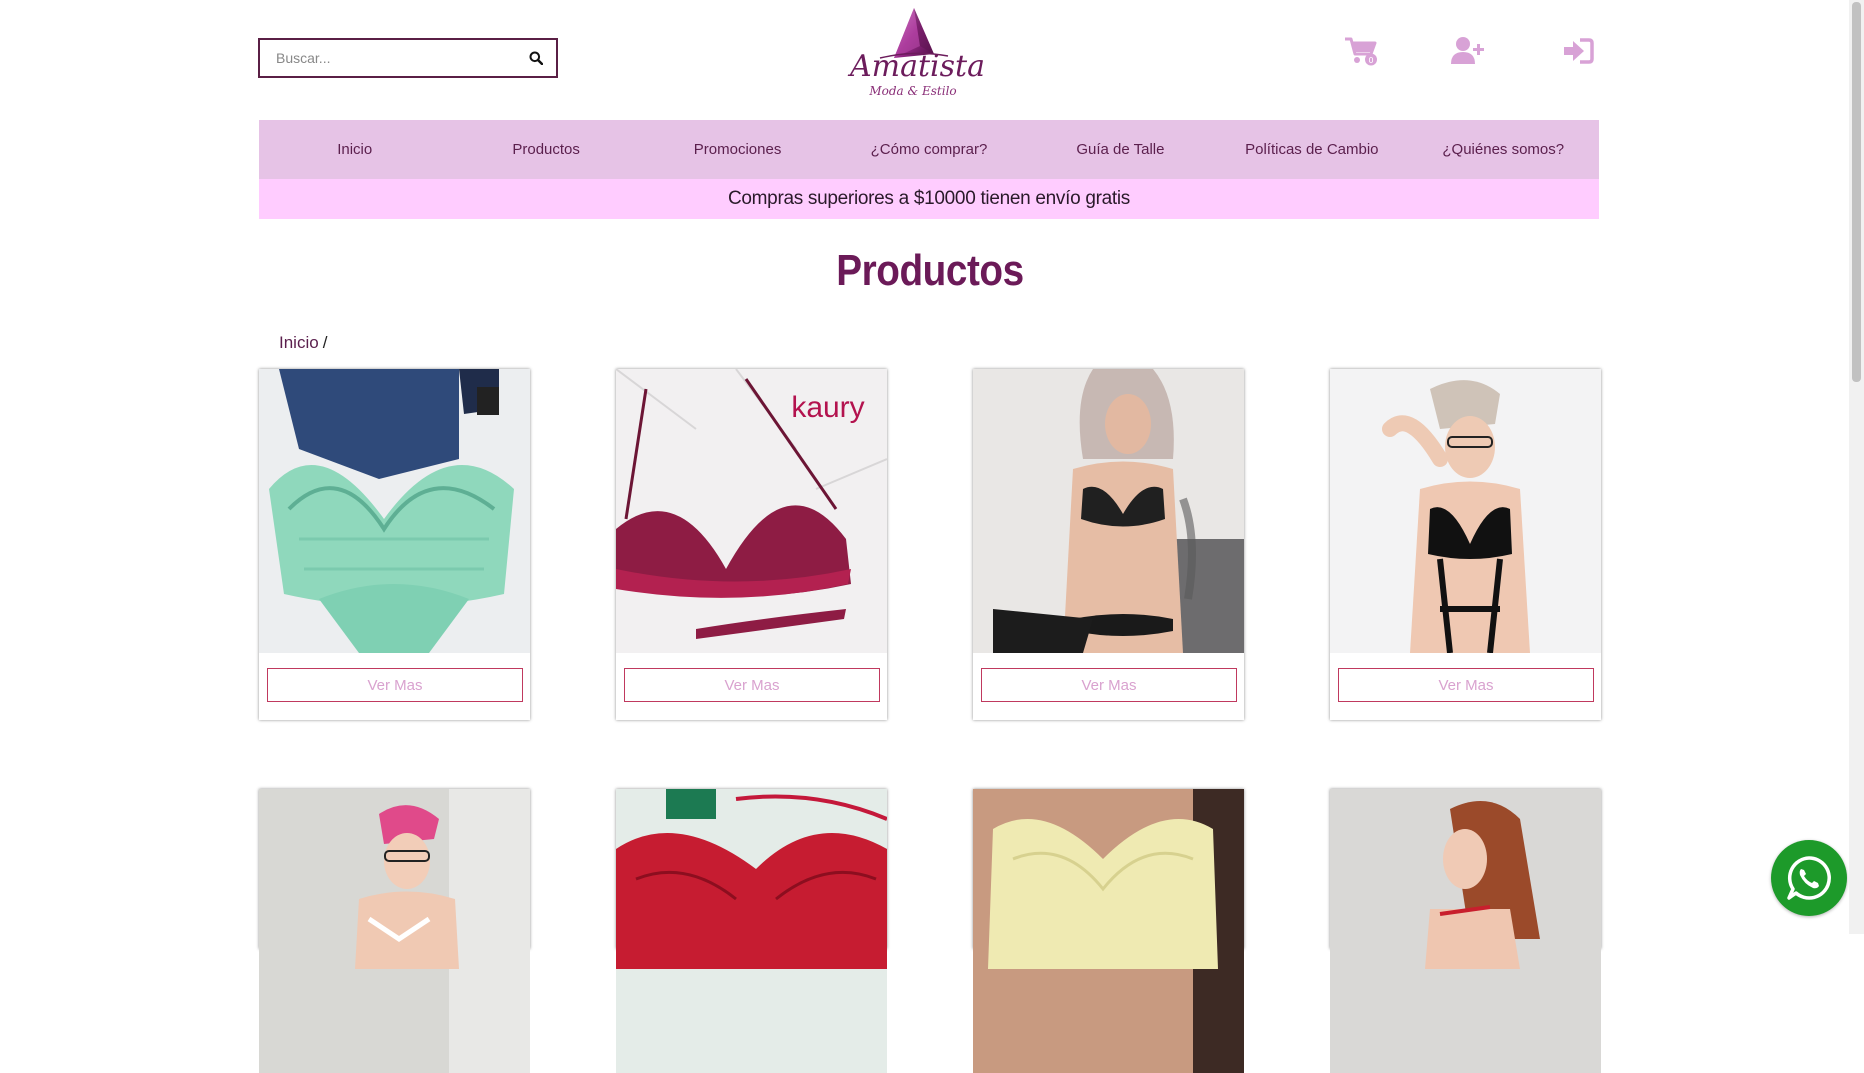 The width and height of the screenshot is (1864, 1073). Describe the element at coordinates (388, 58) in the screenshot. I see `search-input` at that location.